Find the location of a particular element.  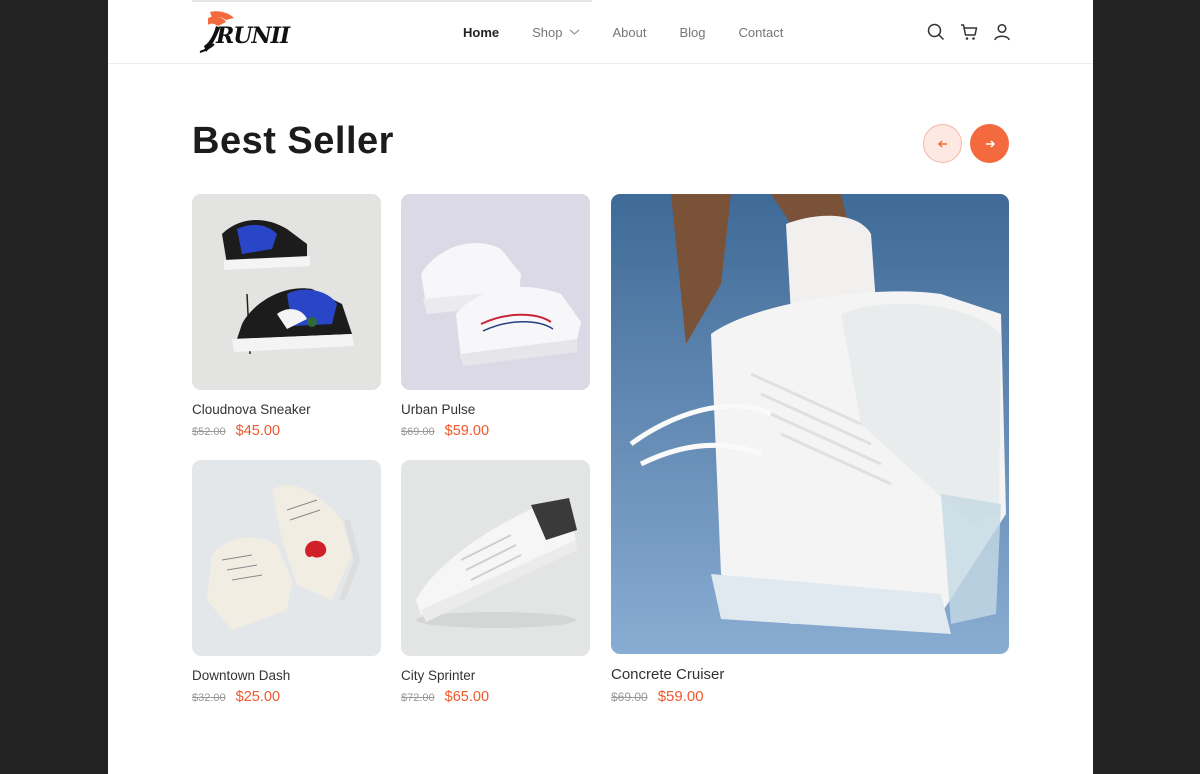

product-name: Urban Pulse is located at coordinates (438, 409).